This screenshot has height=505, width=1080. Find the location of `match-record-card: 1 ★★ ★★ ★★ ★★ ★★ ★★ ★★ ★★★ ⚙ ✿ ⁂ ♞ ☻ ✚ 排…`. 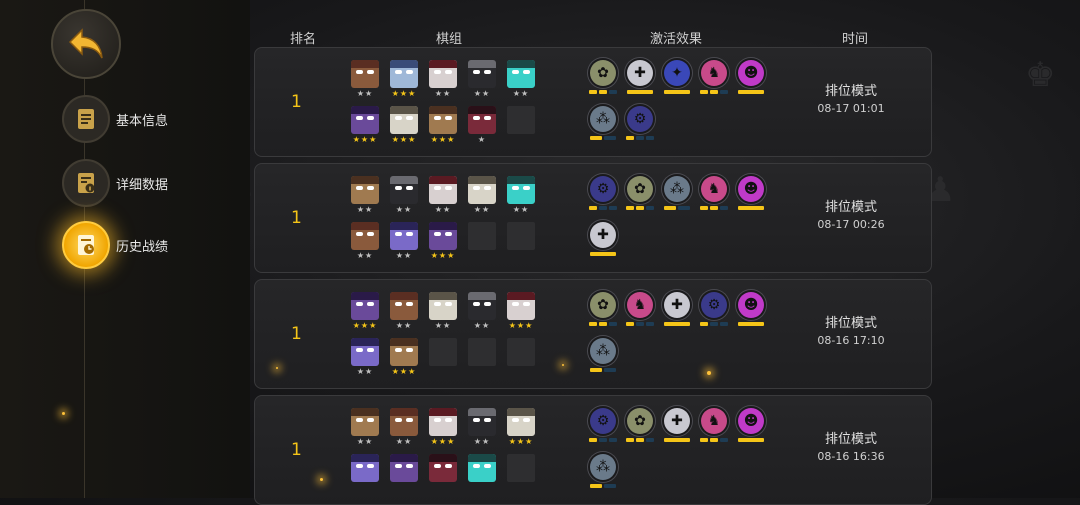

match-record-card: 1 ★★ ★★ ★★ ★★ ★★ ★★ ★★ ★★★ ⚙ ✿ ⁂ ♞ ☻ ✚ 排… is located at coordinates (593, 218).